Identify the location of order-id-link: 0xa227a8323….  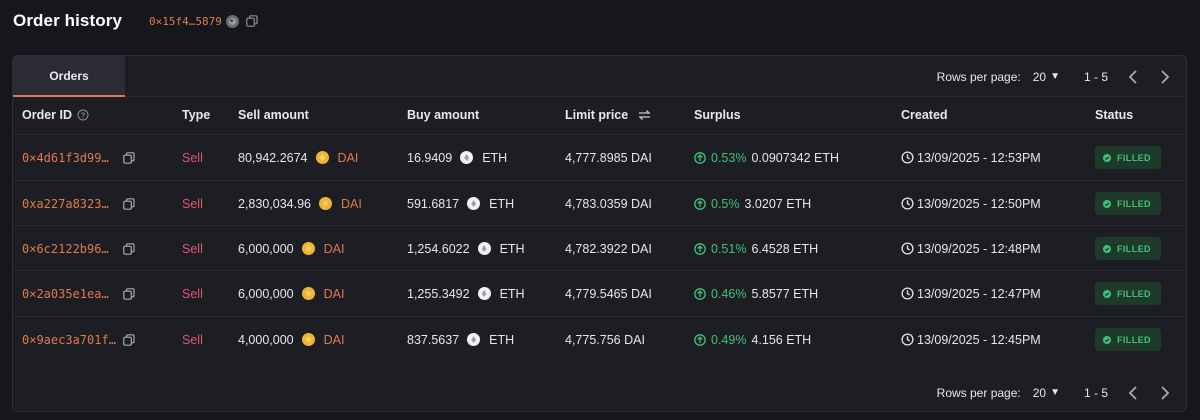
(65, 204).